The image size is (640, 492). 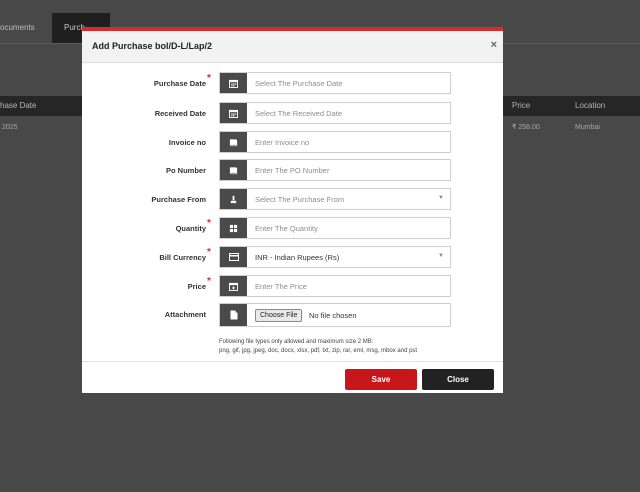 What do you see at coordinates (298, 113) in the screenshot?
I see `received-date-placeholder: Select The Received Date` at bounding box center [298, 113].